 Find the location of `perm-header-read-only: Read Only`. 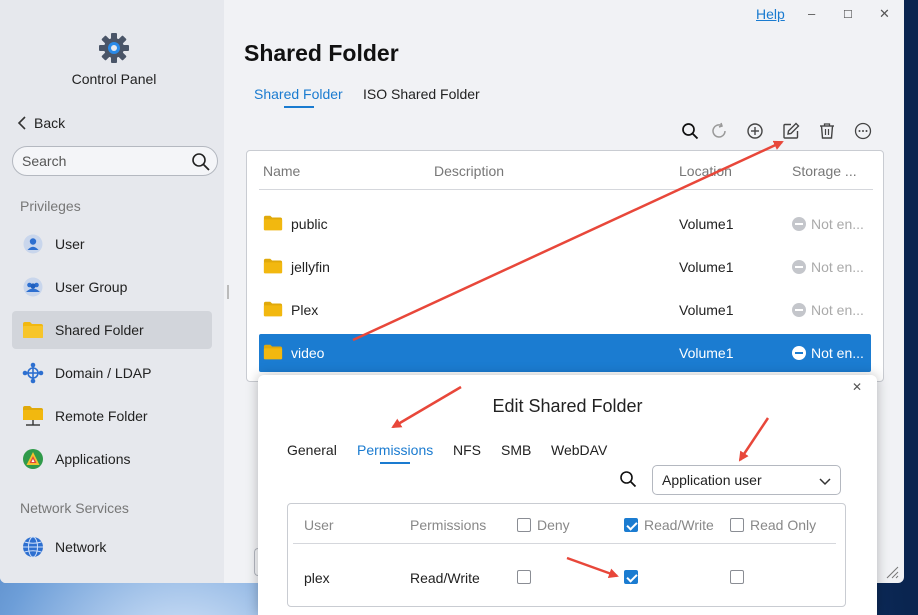

perm-header-read-only: Read Only is located at coordinates (773, 525).